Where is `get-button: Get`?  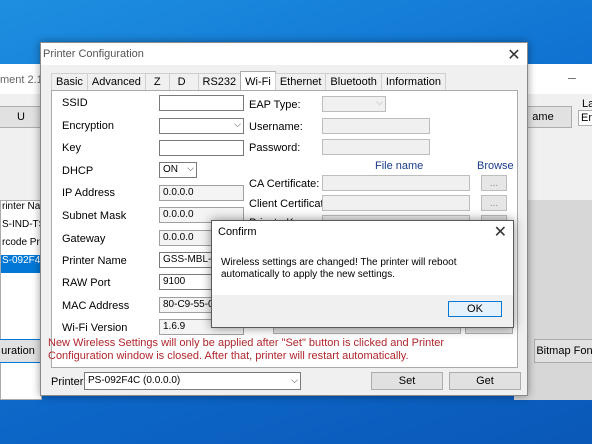 get-button: Get is located at coordinates (485, 381).